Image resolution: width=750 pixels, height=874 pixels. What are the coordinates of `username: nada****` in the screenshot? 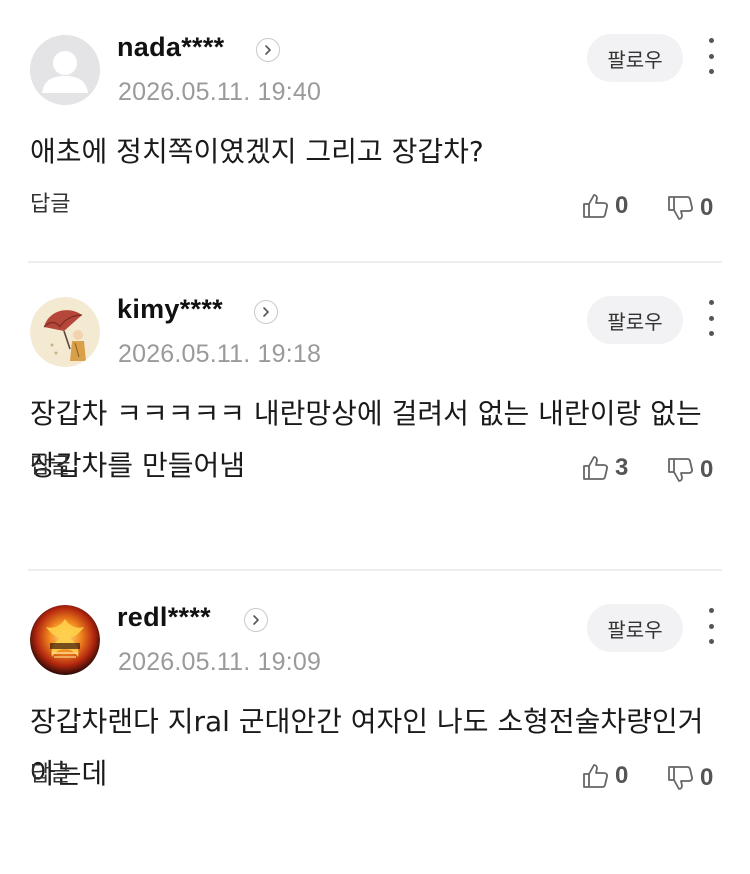 It's located at (170, 47).